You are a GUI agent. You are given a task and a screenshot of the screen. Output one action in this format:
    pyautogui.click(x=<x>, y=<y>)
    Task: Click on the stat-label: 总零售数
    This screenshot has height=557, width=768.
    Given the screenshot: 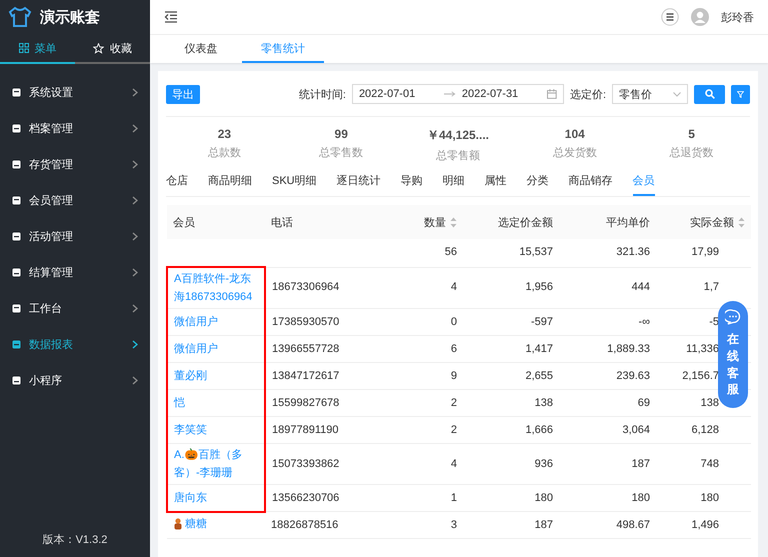 What is the action you would take?
    pyautogui.click(x=341, y=153)
    